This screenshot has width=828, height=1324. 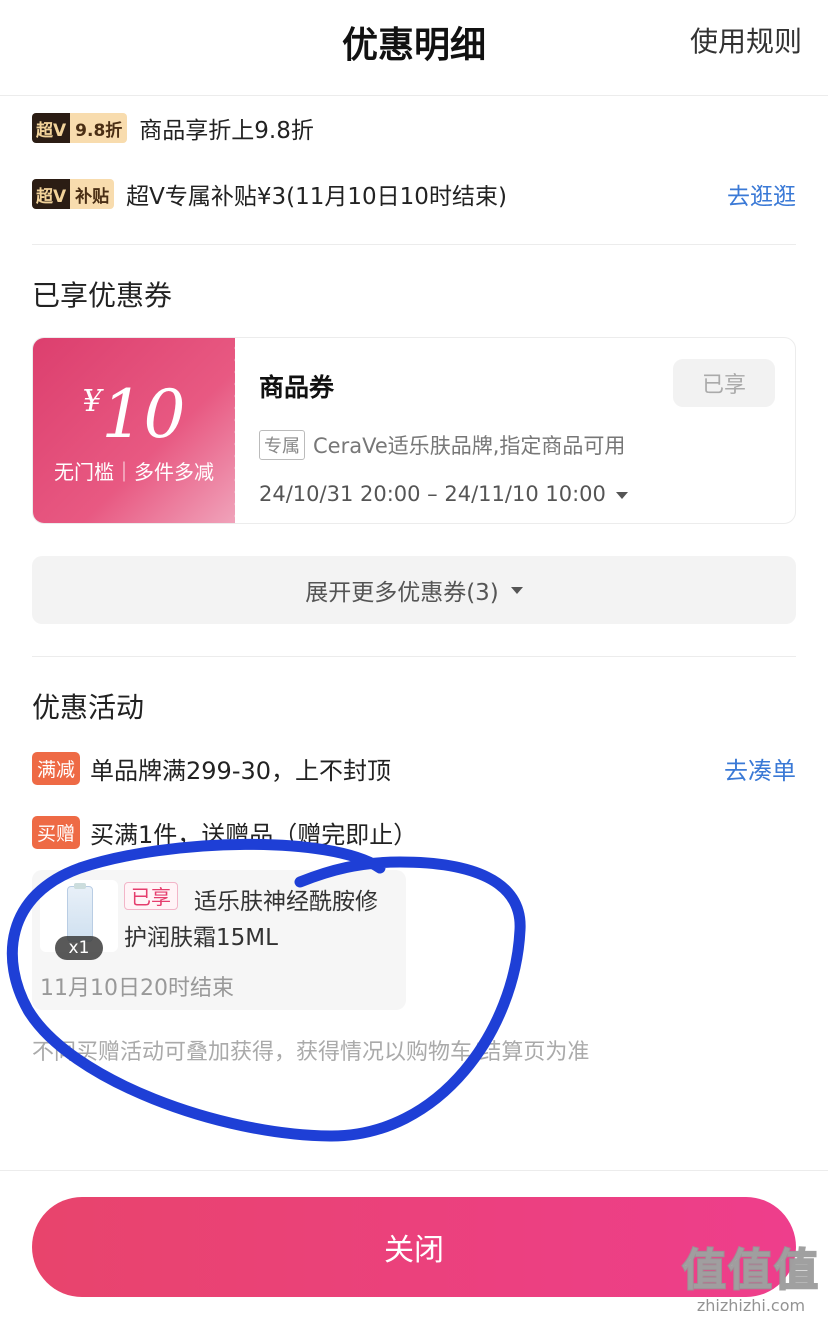 What do you see at coordinates (143, 414) in the screenshot?
I see `coupon-value: 10` at bounding box center [143, 414].